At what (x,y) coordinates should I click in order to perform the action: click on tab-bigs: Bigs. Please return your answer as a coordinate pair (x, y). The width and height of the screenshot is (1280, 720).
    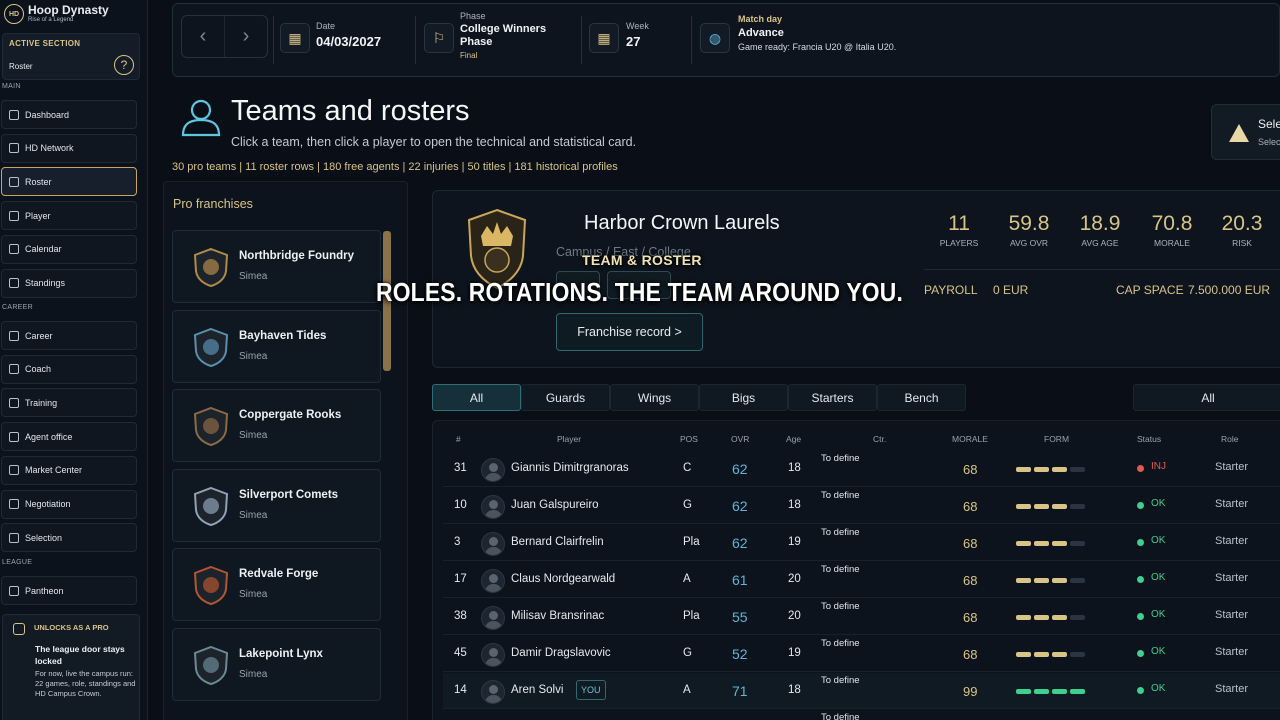
    Looking at the image, I should click on (743, 397).